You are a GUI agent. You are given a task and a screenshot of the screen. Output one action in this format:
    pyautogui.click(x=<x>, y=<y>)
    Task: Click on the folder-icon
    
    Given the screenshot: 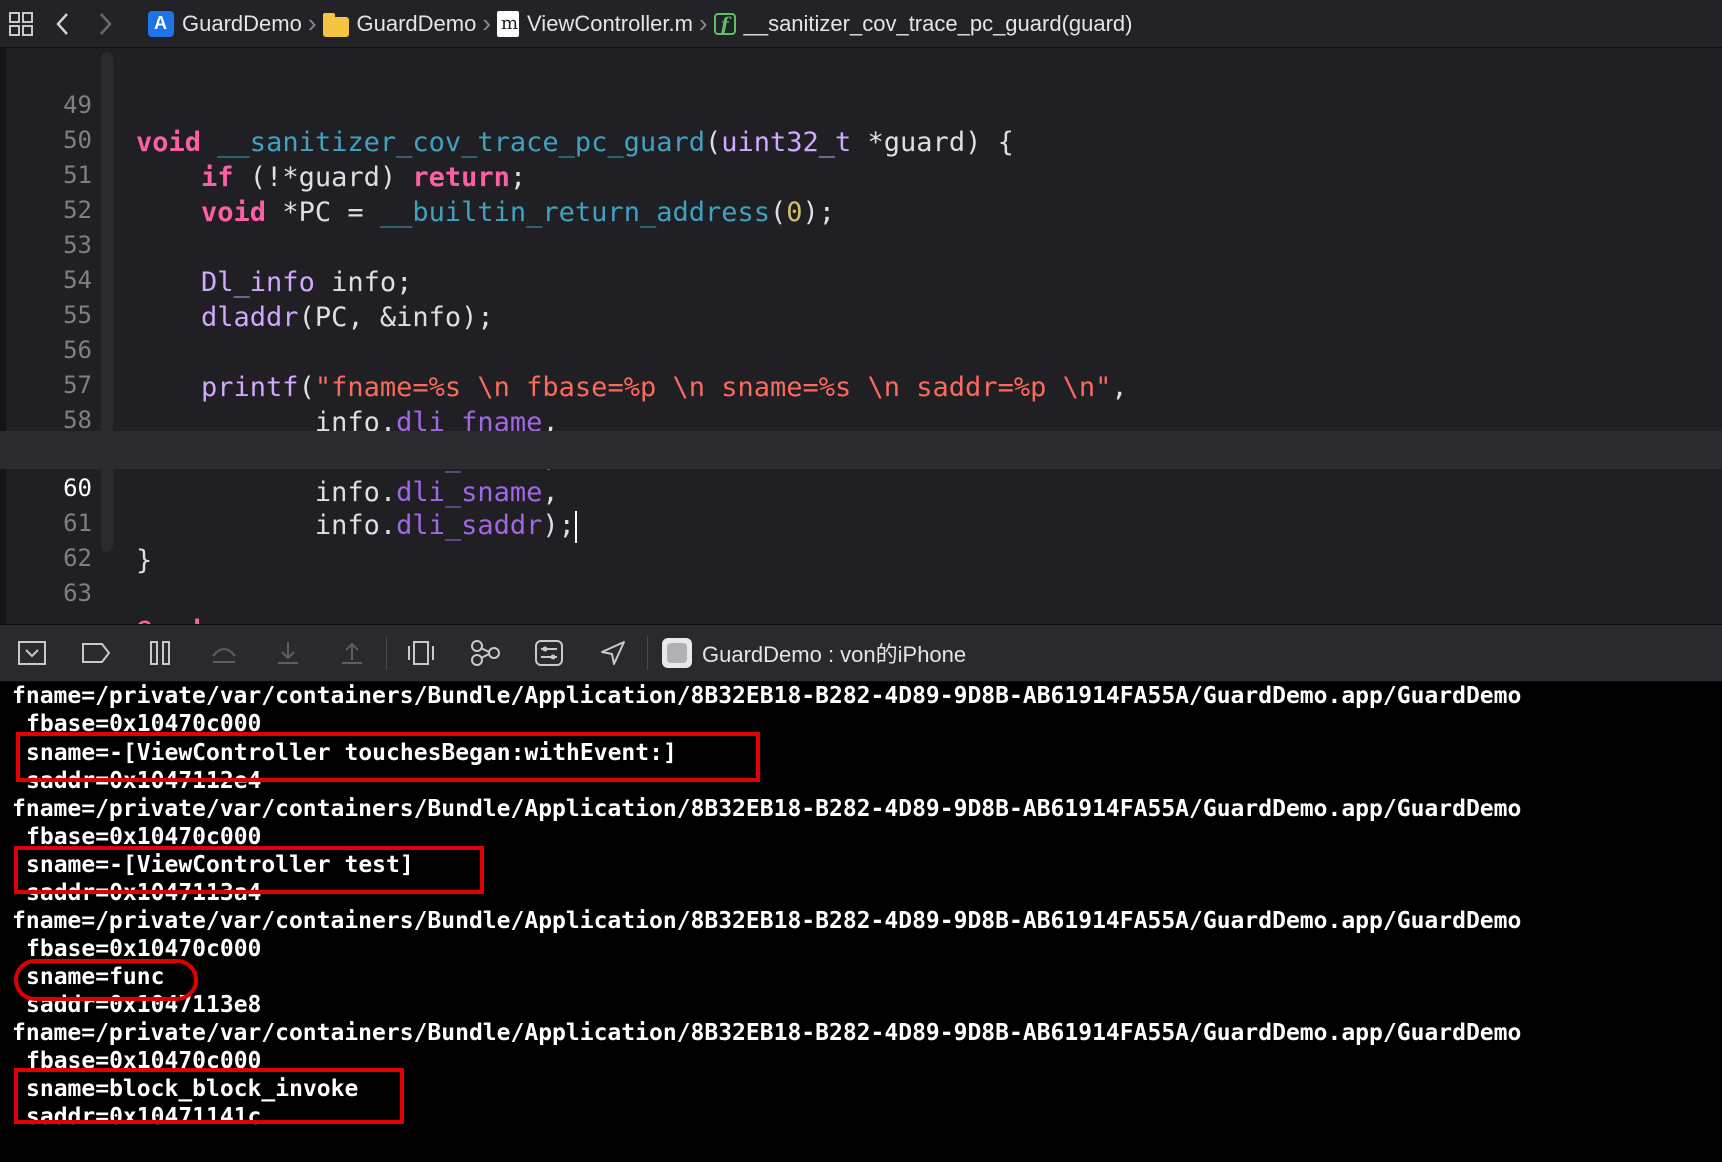 What is the action you would take?
    pyautogui.click(x=335, y=24)
    